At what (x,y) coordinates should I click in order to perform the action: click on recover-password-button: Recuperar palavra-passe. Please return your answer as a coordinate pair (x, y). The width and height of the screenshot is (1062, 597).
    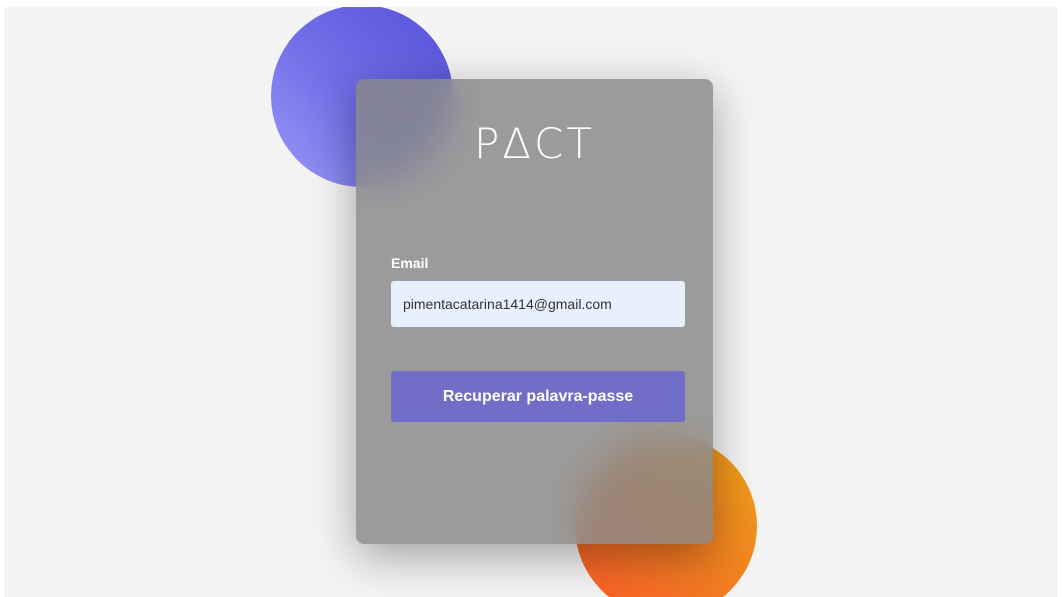
    Looking at the image, I should click on (538, 396).